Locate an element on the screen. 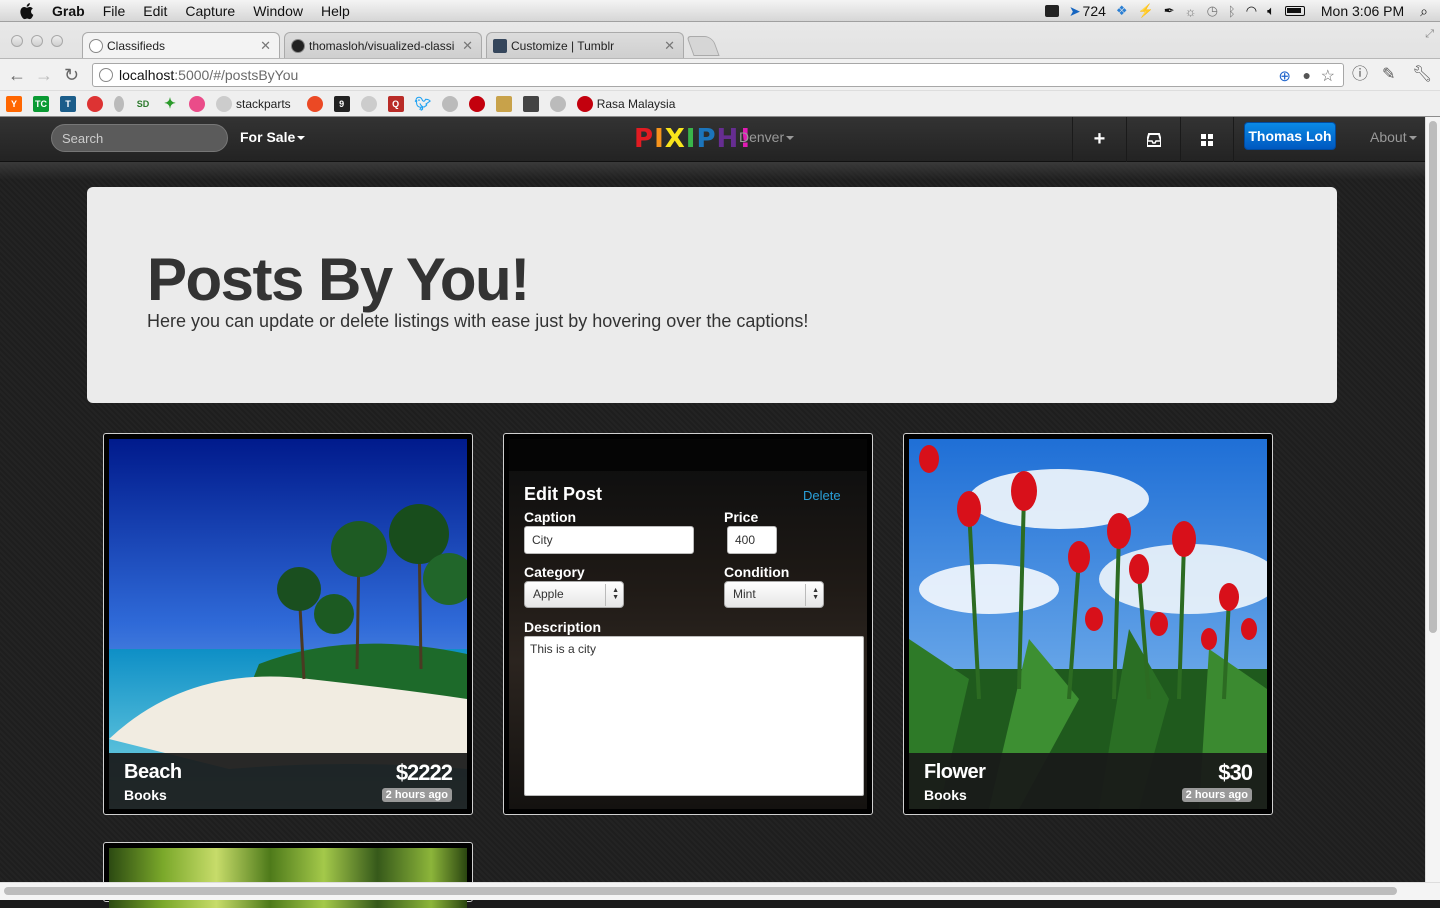 This screenshot has height=908, width=1440. inbox-button is located at coordinates (1153, 139).